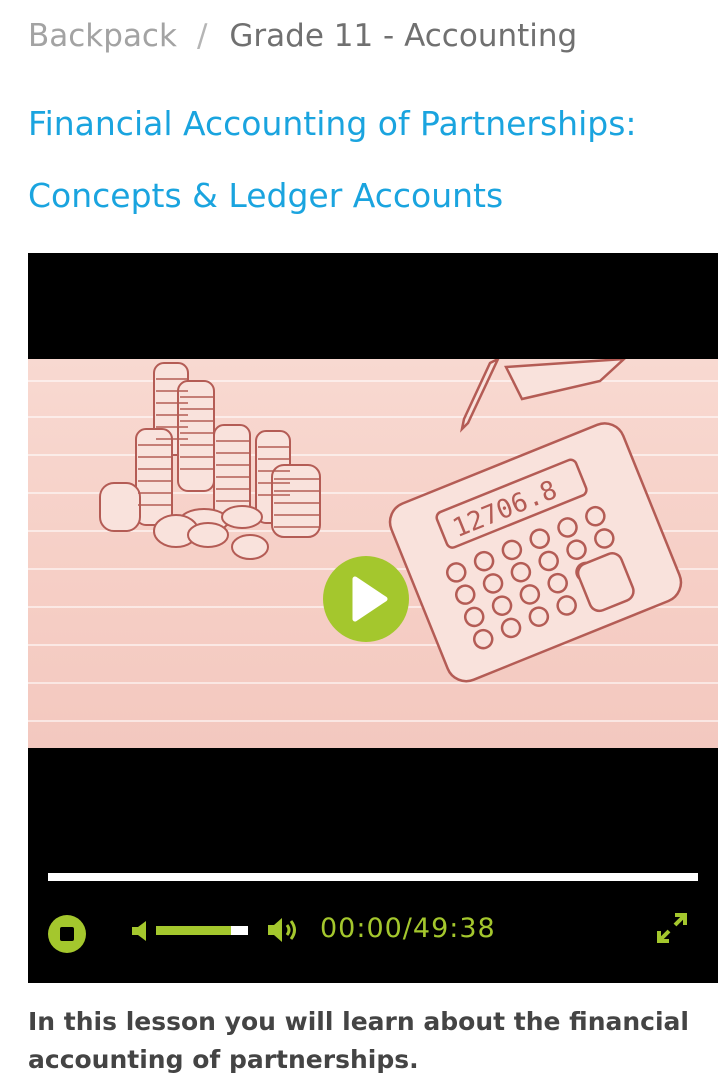  I want to click on play-button, so click(366, 599).